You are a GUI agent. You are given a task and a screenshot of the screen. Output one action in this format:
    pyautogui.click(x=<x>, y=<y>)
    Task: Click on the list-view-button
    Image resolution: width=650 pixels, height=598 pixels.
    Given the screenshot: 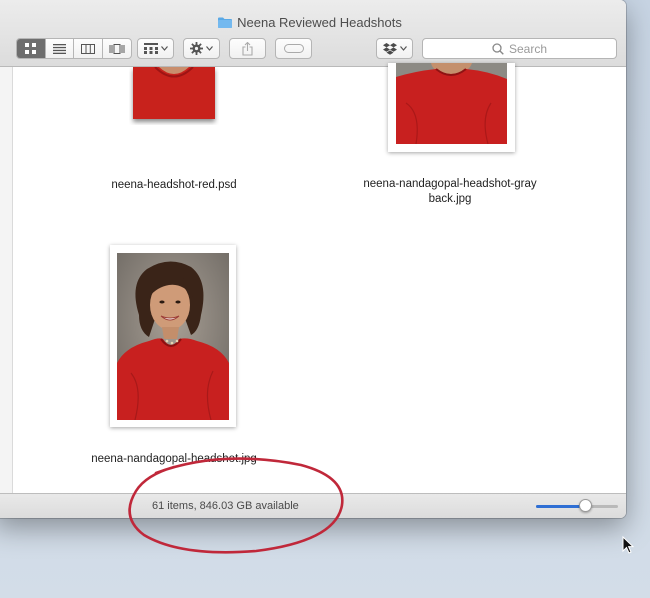 What is the action you would take?
    pyautogui.click(x=60, y=48)
    